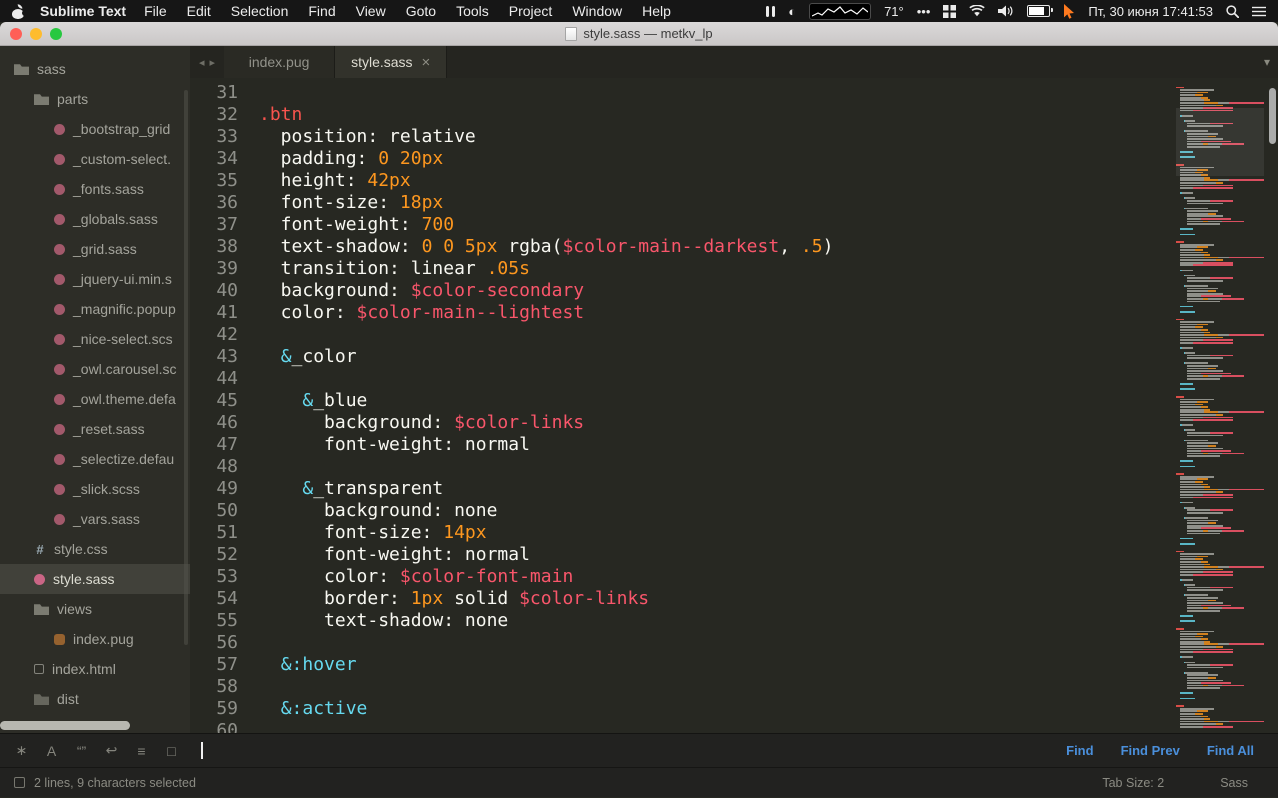  I want to click on sidebar-item-index-pug: index.pug, so click(95, 639).